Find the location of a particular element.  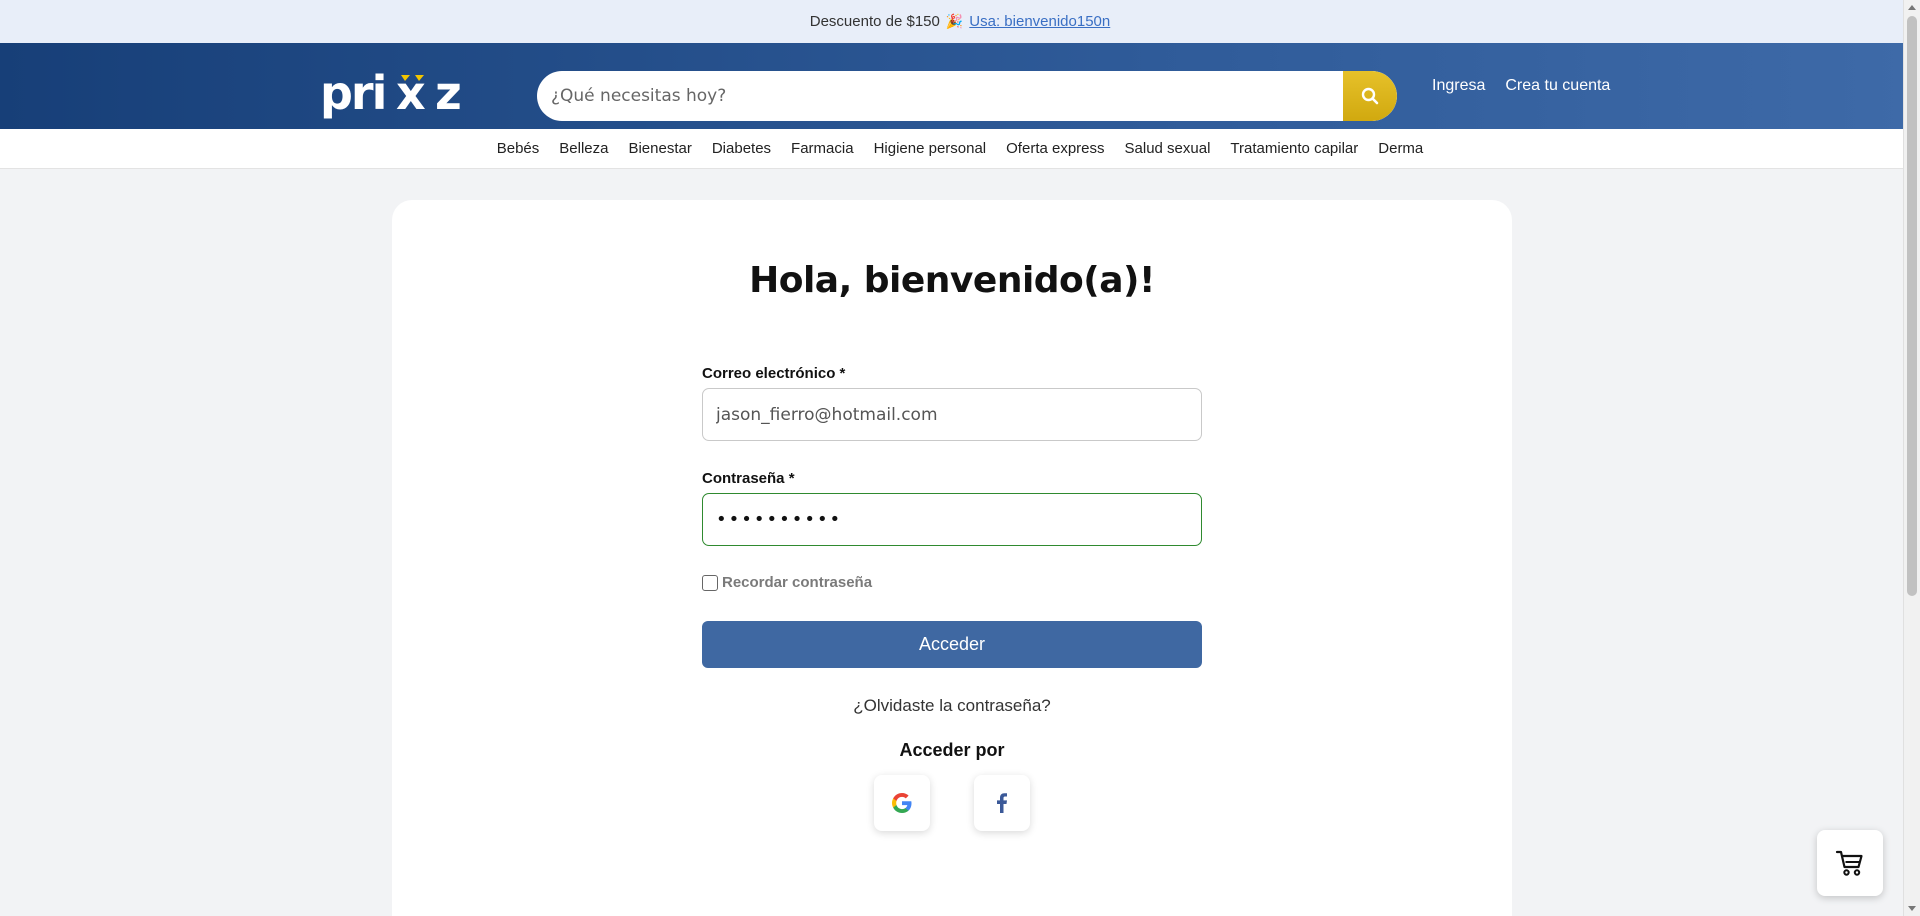

cart-button is located at coordinates (1850, 863).